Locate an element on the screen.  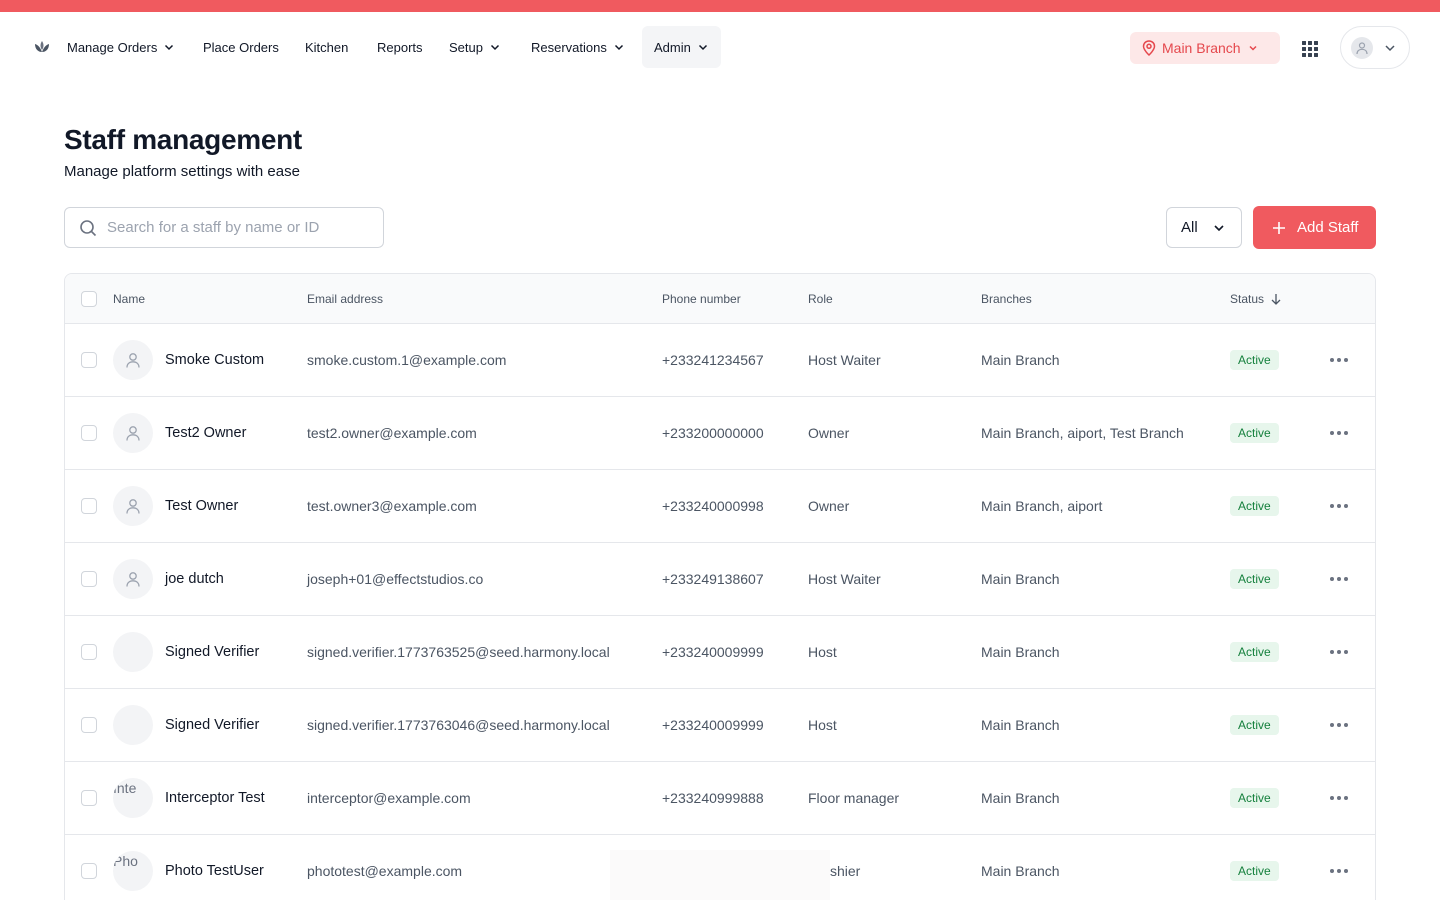
nav-item-label: Manage Orders is located at coordinates (112, 47).